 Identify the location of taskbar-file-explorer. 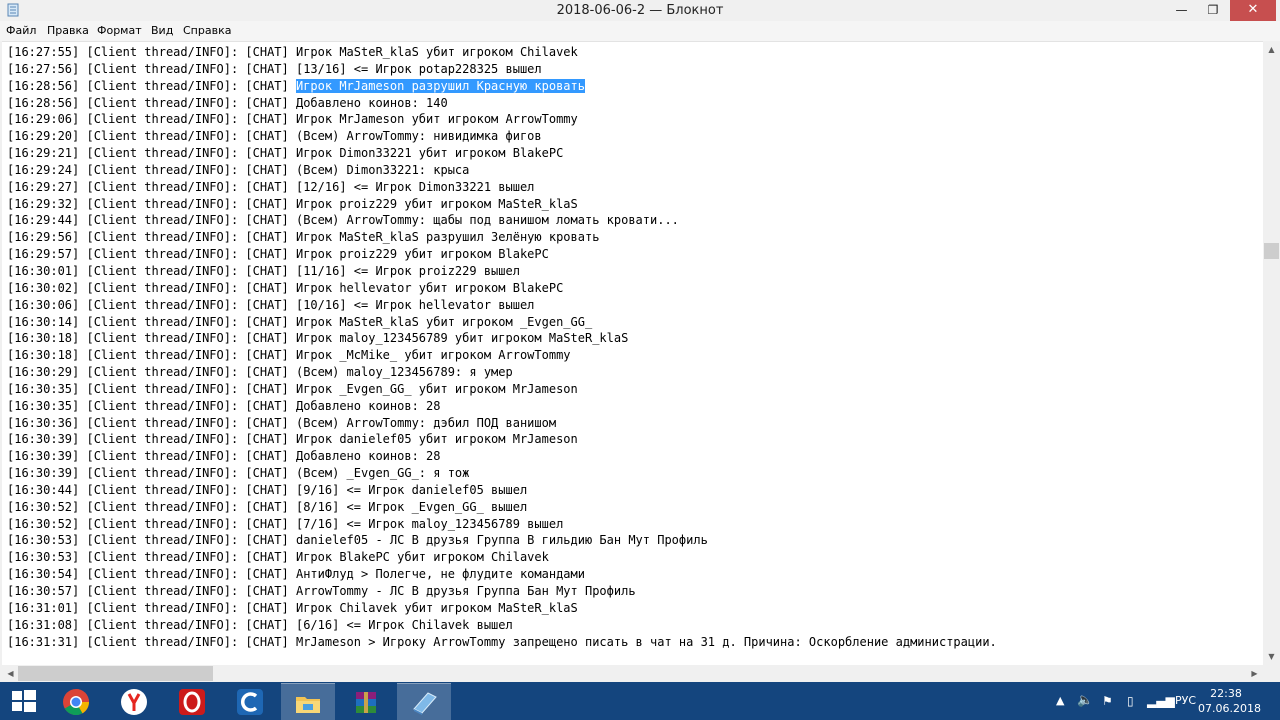
(308, 701).